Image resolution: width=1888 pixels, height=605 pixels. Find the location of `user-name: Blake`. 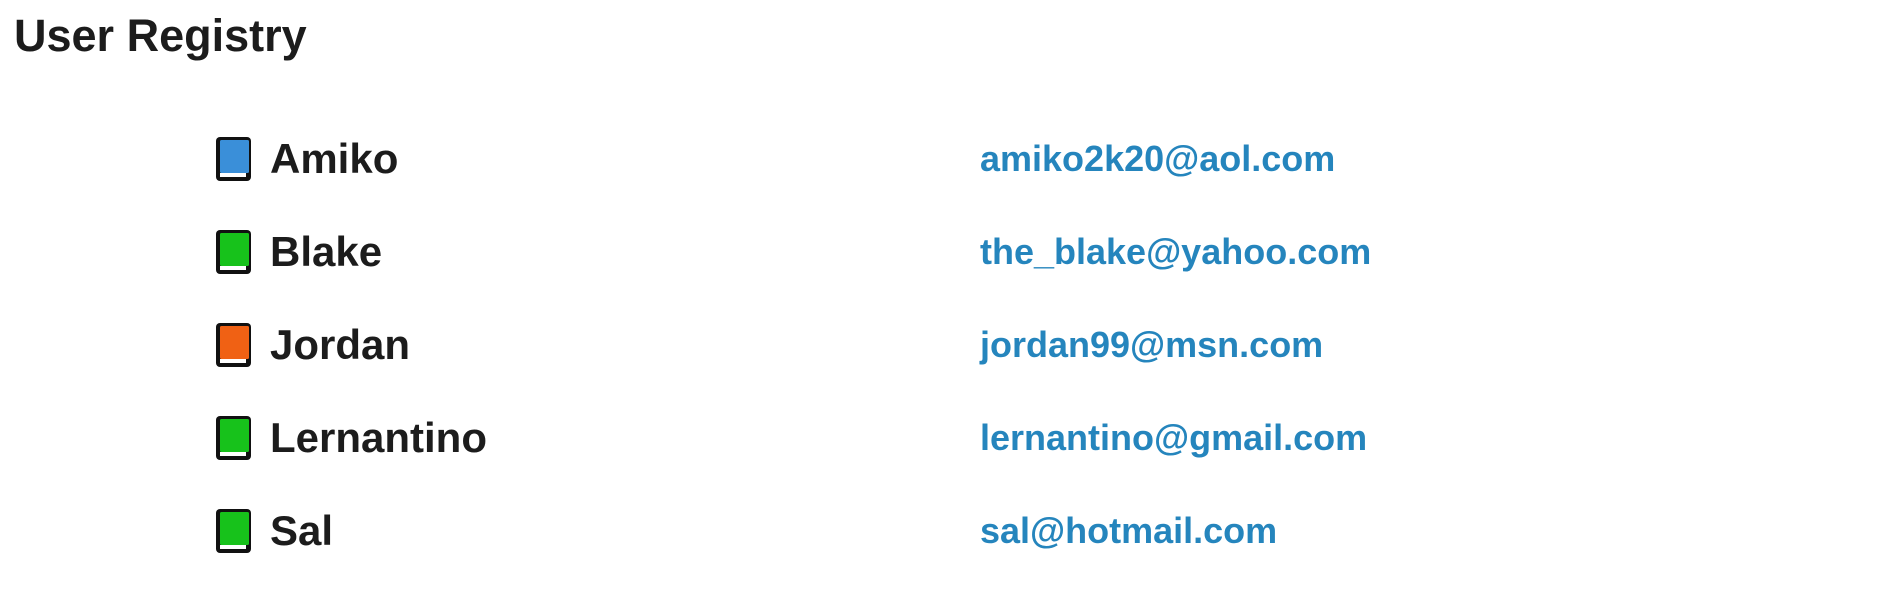

user-name: Blake is located at coordinates (326, 251).